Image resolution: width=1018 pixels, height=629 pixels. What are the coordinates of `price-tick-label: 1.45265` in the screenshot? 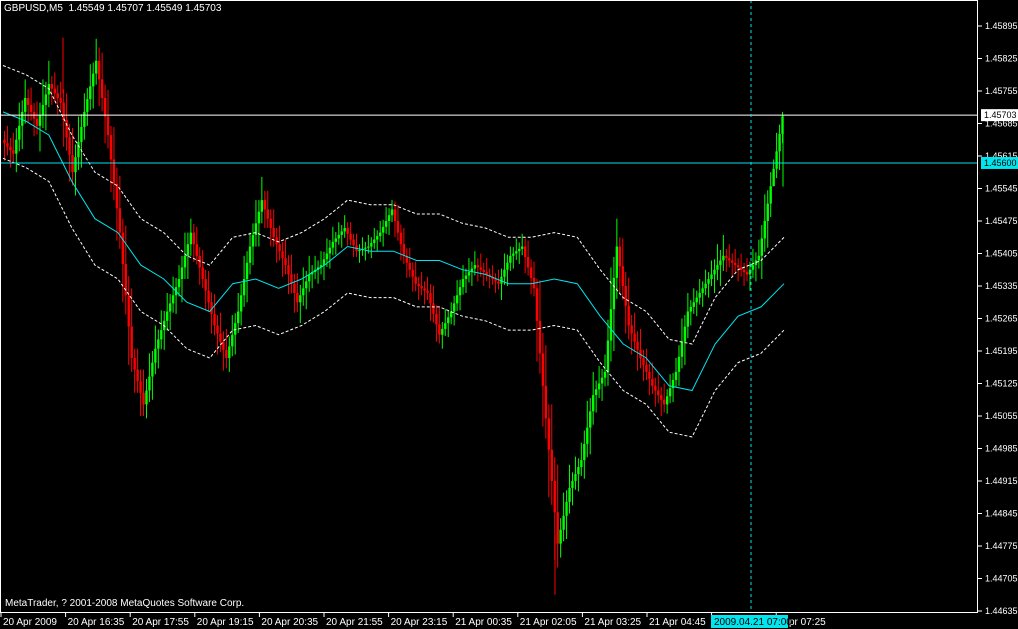 It's located at (1001, 319).